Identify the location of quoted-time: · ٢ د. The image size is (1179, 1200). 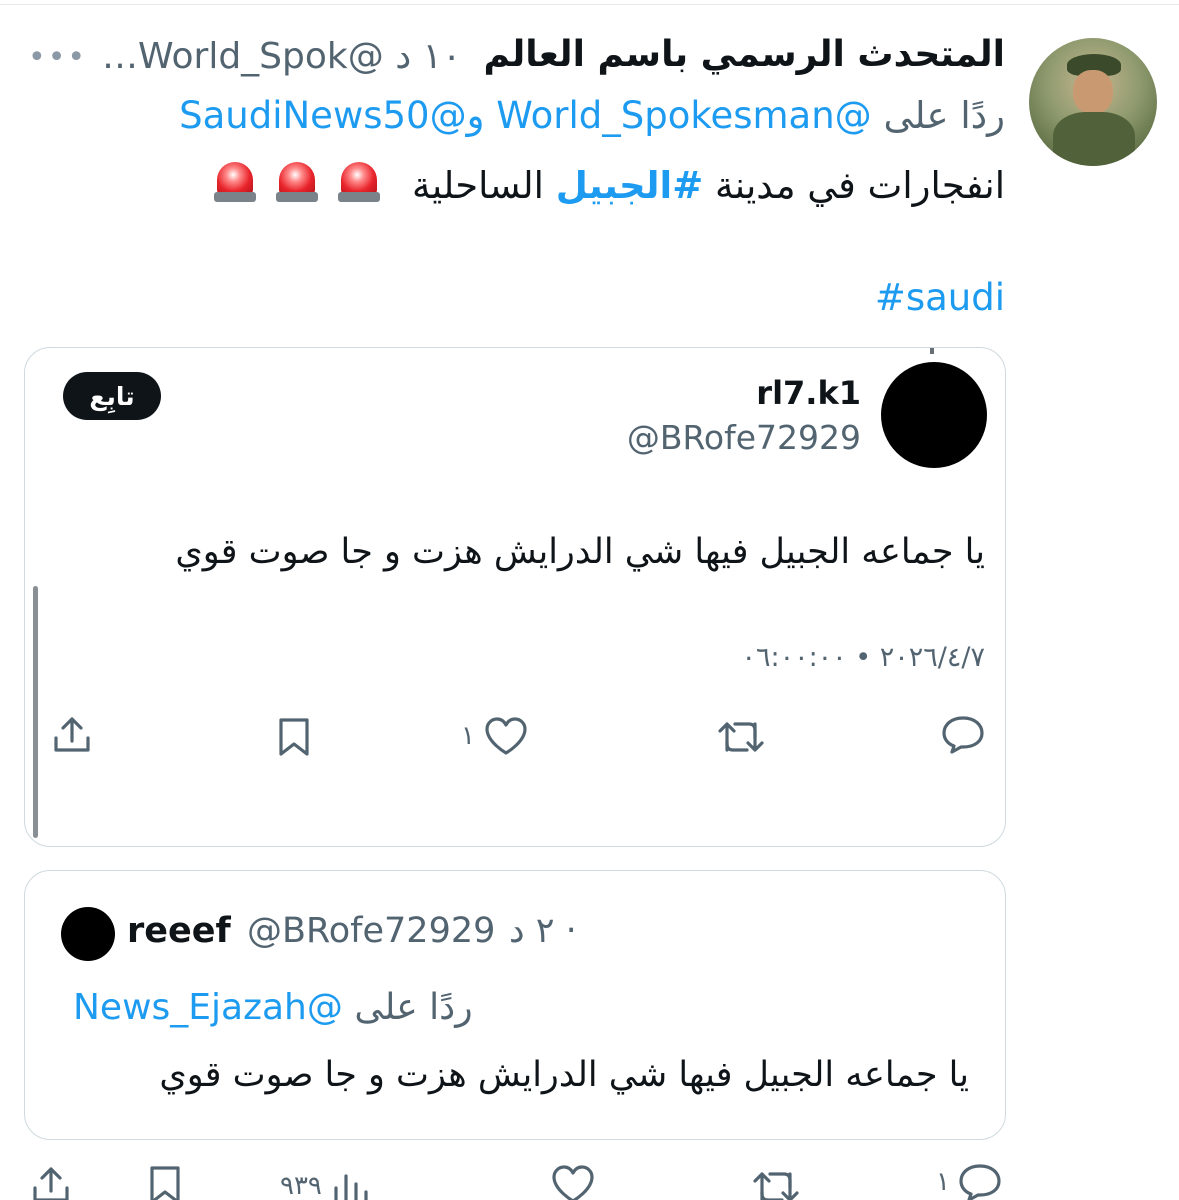
(543, 931).